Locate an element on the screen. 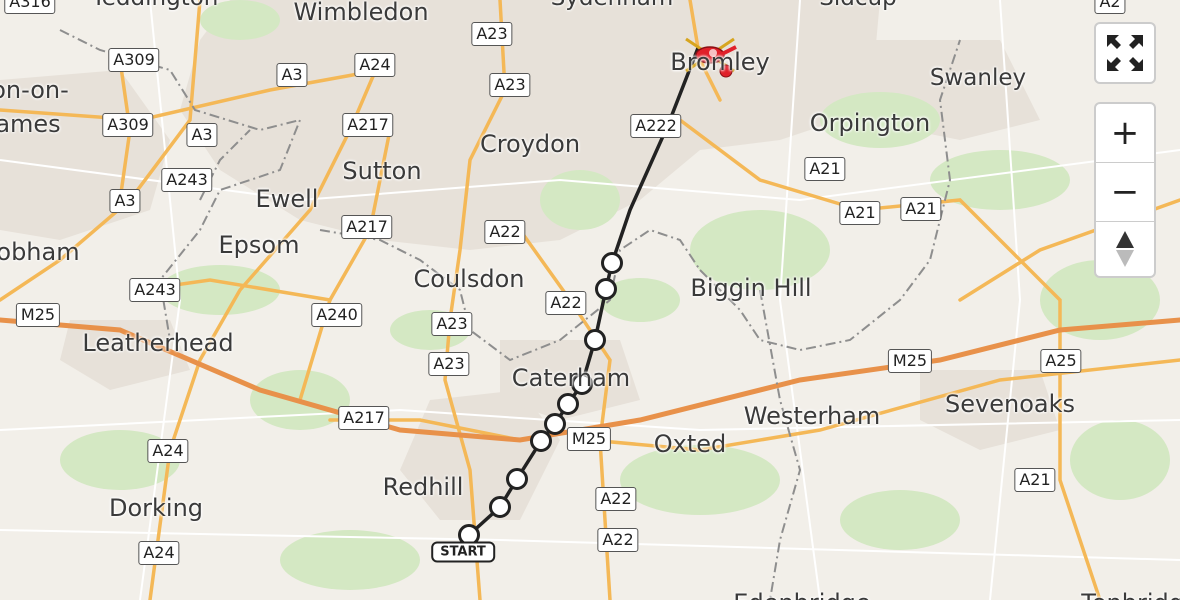 This screenshot has height=600, width=1180. place-label: Wimbledon is located at coordinates (361, 13).